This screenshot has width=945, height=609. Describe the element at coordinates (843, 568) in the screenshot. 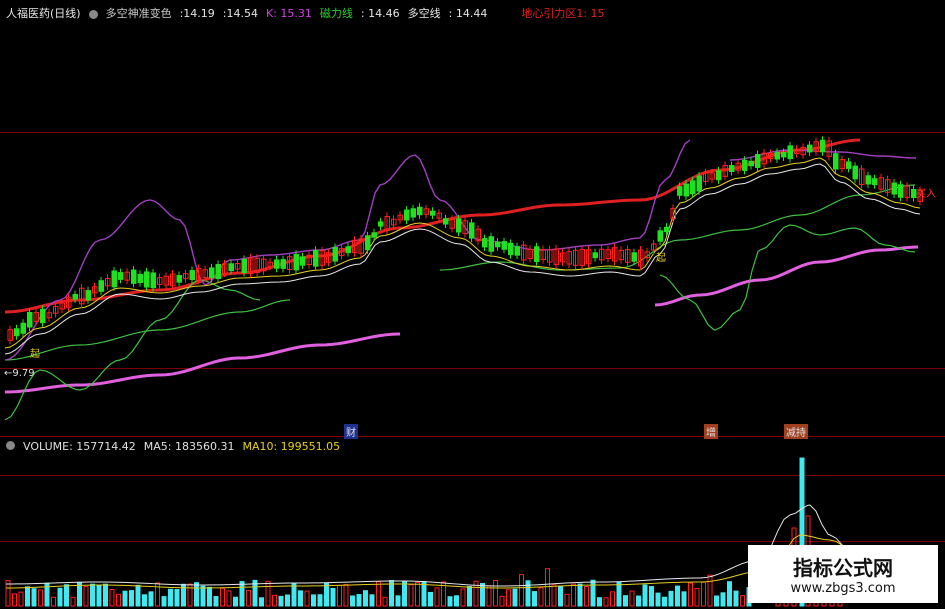

I see `watermark-title: 指标公式网` at that location.